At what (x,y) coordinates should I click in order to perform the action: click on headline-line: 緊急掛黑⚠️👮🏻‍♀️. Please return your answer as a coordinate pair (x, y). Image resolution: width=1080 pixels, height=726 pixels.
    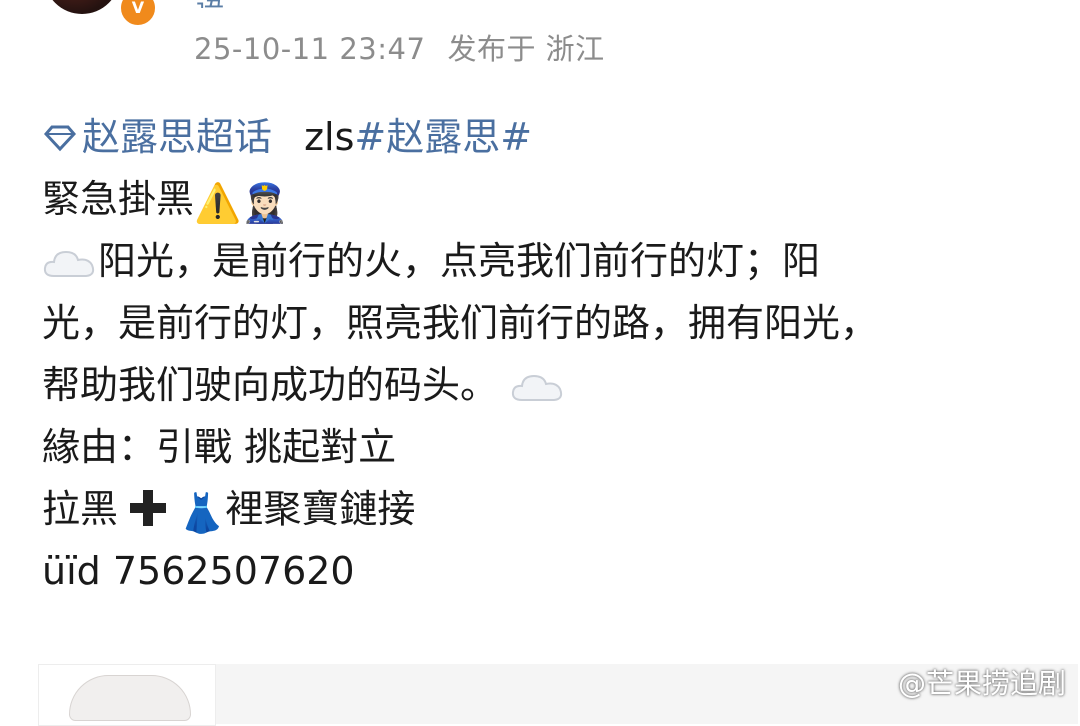
    Looking at the image, I should click on (542, 199).